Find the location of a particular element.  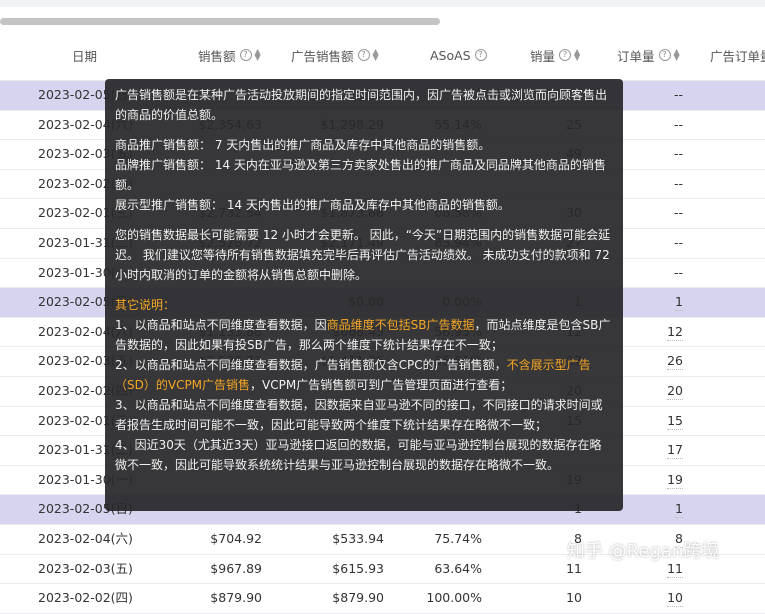

tooltip-sp-sales: 商品推广销售额： 7 天内售出的推广商品及库存中其他商品的销售额。 is located at coordinates (303, 145).